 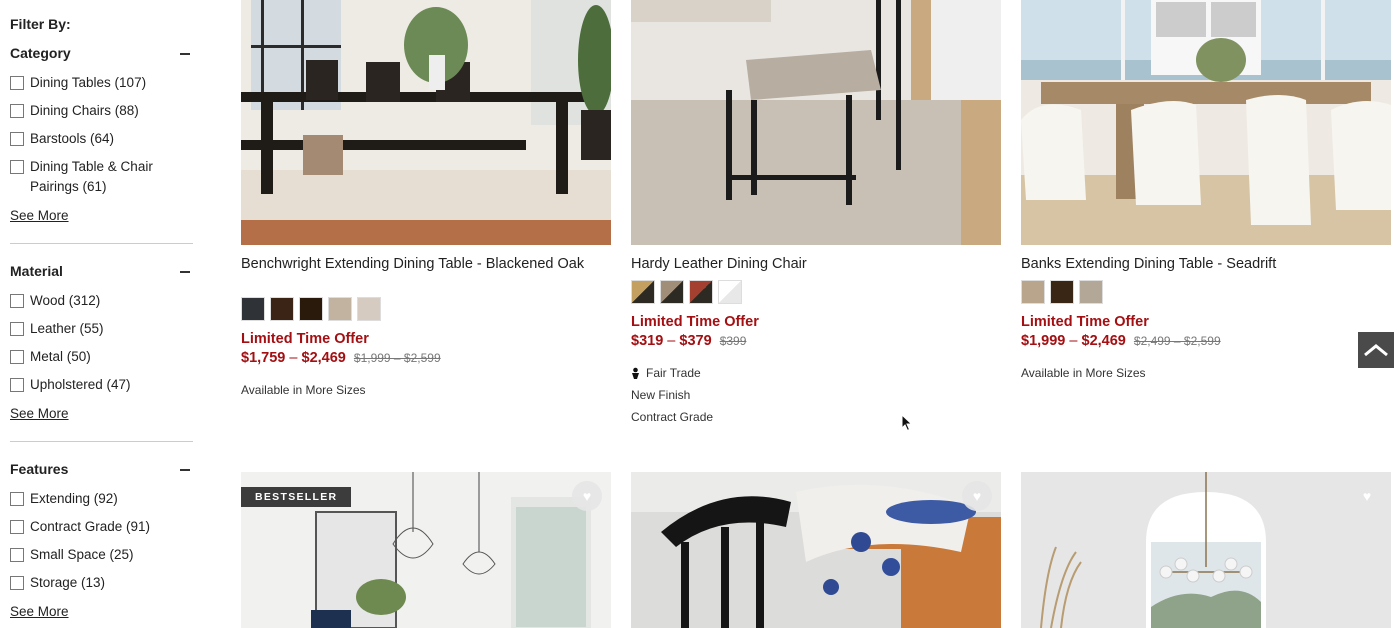 I want to click on price-range: $1,999 – $2,469 $2,499 – $2,599, so click(x=1121, y=341).